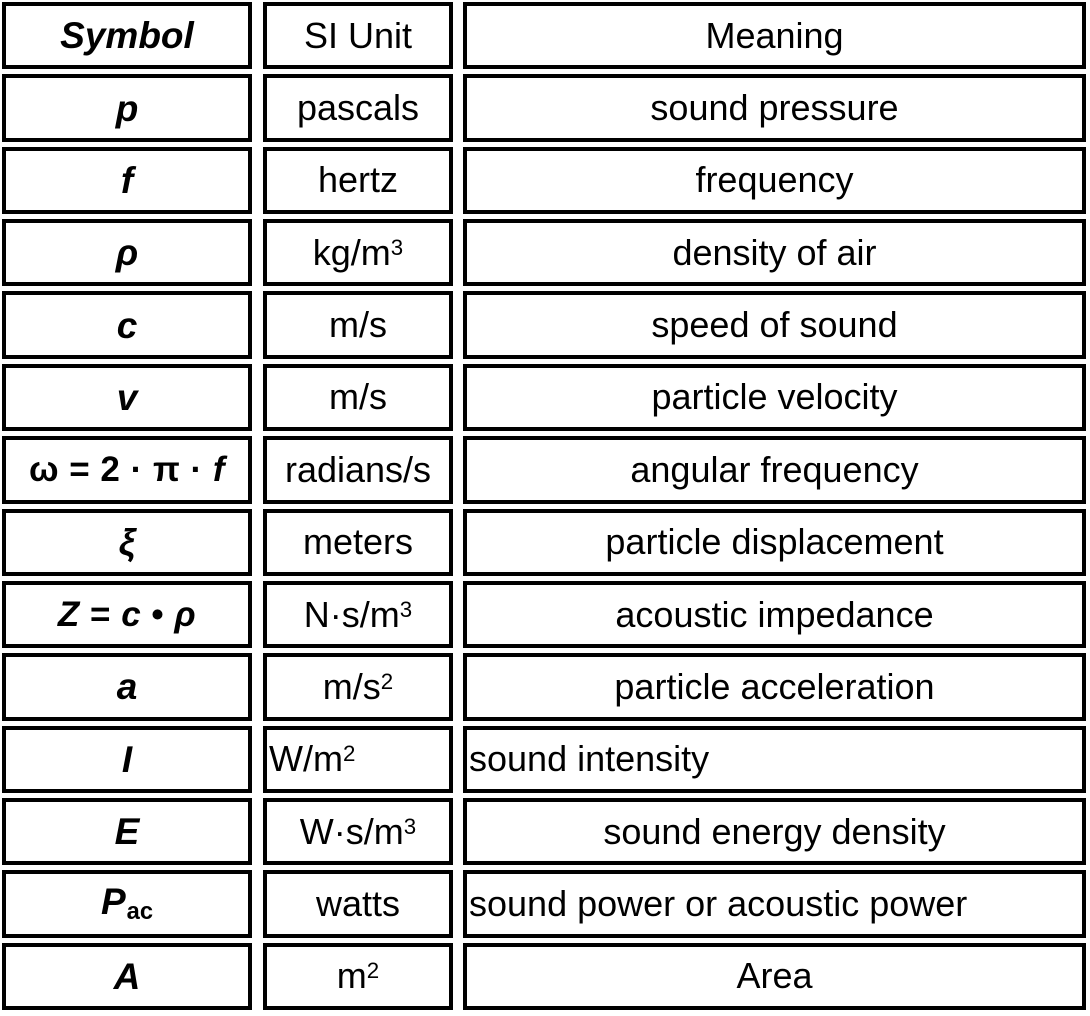 Image resolution: width=1090 pixels, height=1016 pixels. I want to click on symbol-c: c, so click(127, 325).